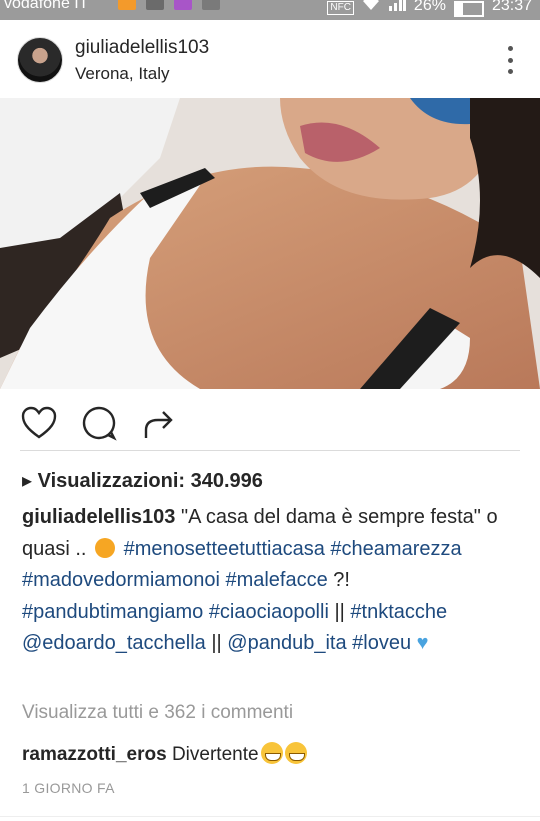  I want to click on caption-text: ?!, so click(338, 580).